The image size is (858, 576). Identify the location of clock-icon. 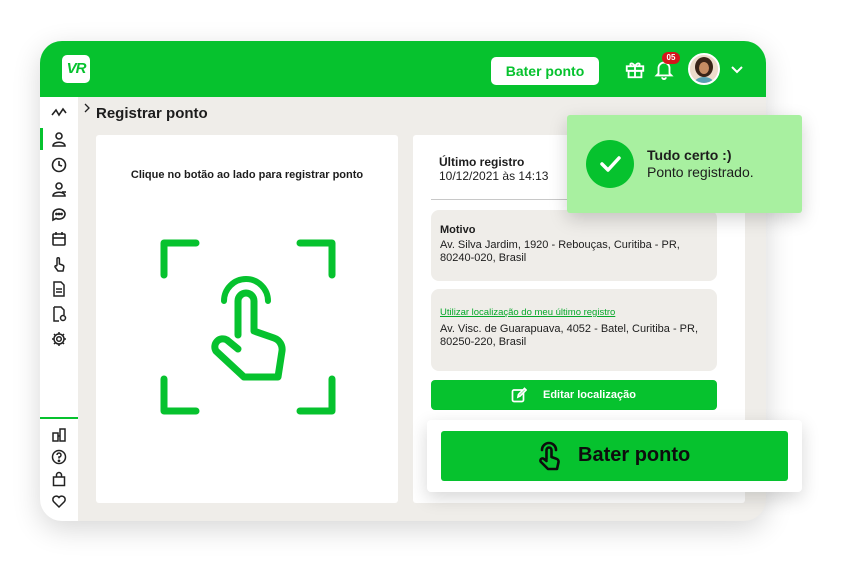
(59, 165).